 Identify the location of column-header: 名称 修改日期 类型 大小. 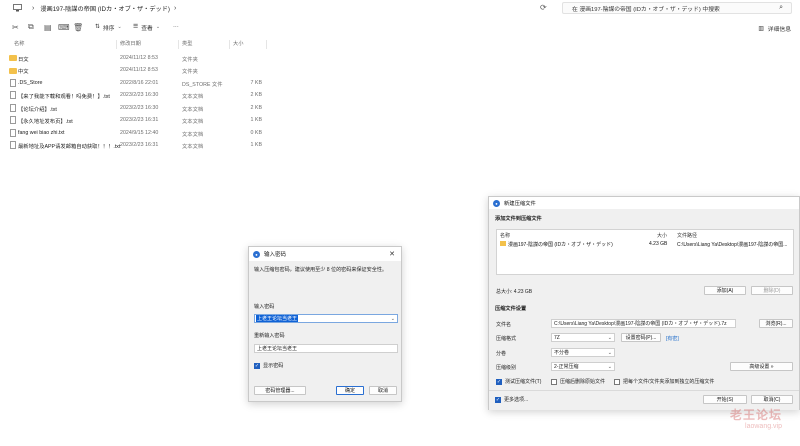
(140, 45).